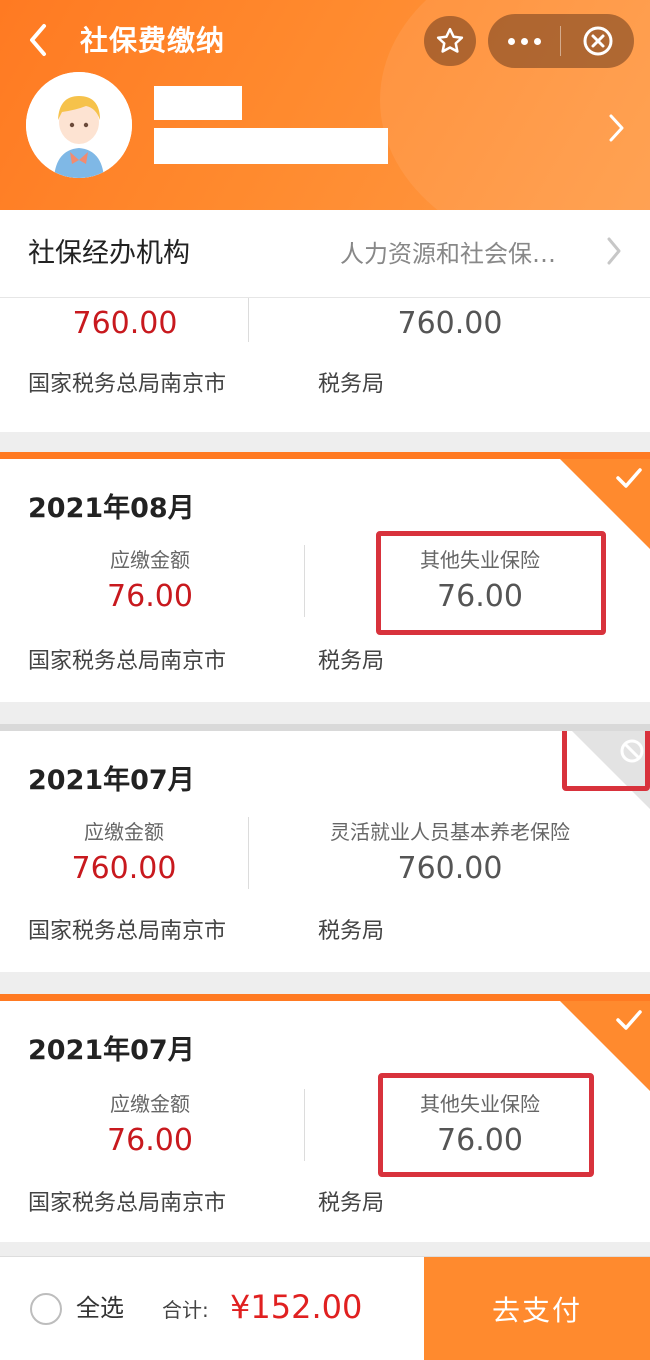 Image resolution: width=650 pixels, height=1360 pixels. Describe the element at coordinates (46, 1309) in the screenshot. I see `select-all-radio` at that location.